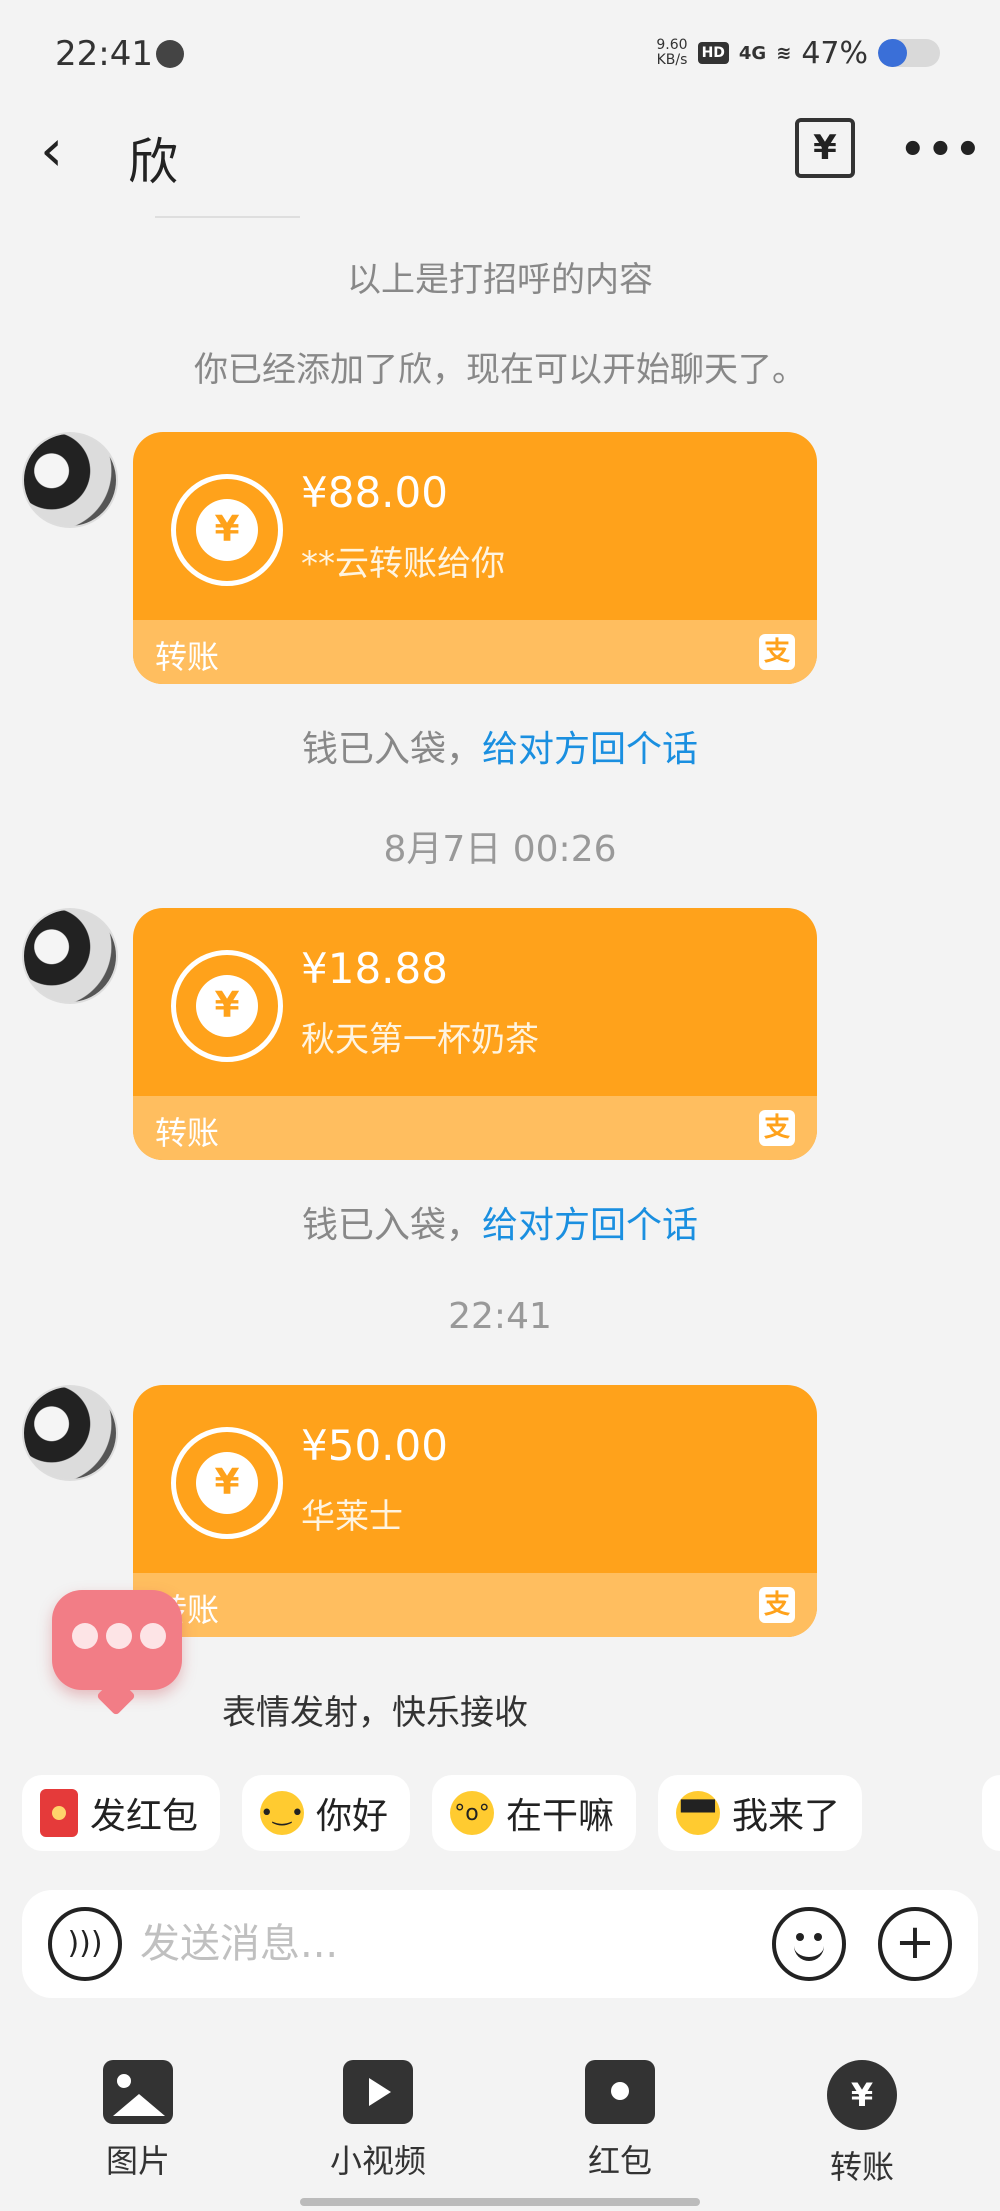 This screenshot has height=2211, width=1000. Describe the element at coordinates (374, 968) in the screenshot. I see `transfer-amount: ¥18.88` at that location.